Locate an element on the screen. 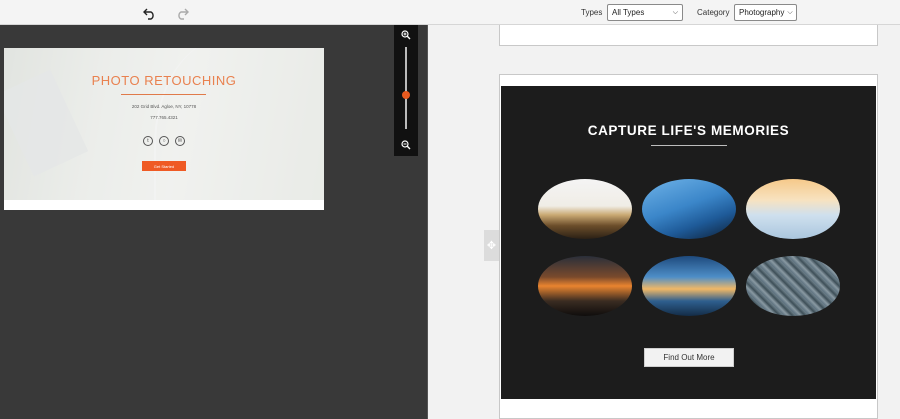  zoom-handle is located at coordinates (406, 95).